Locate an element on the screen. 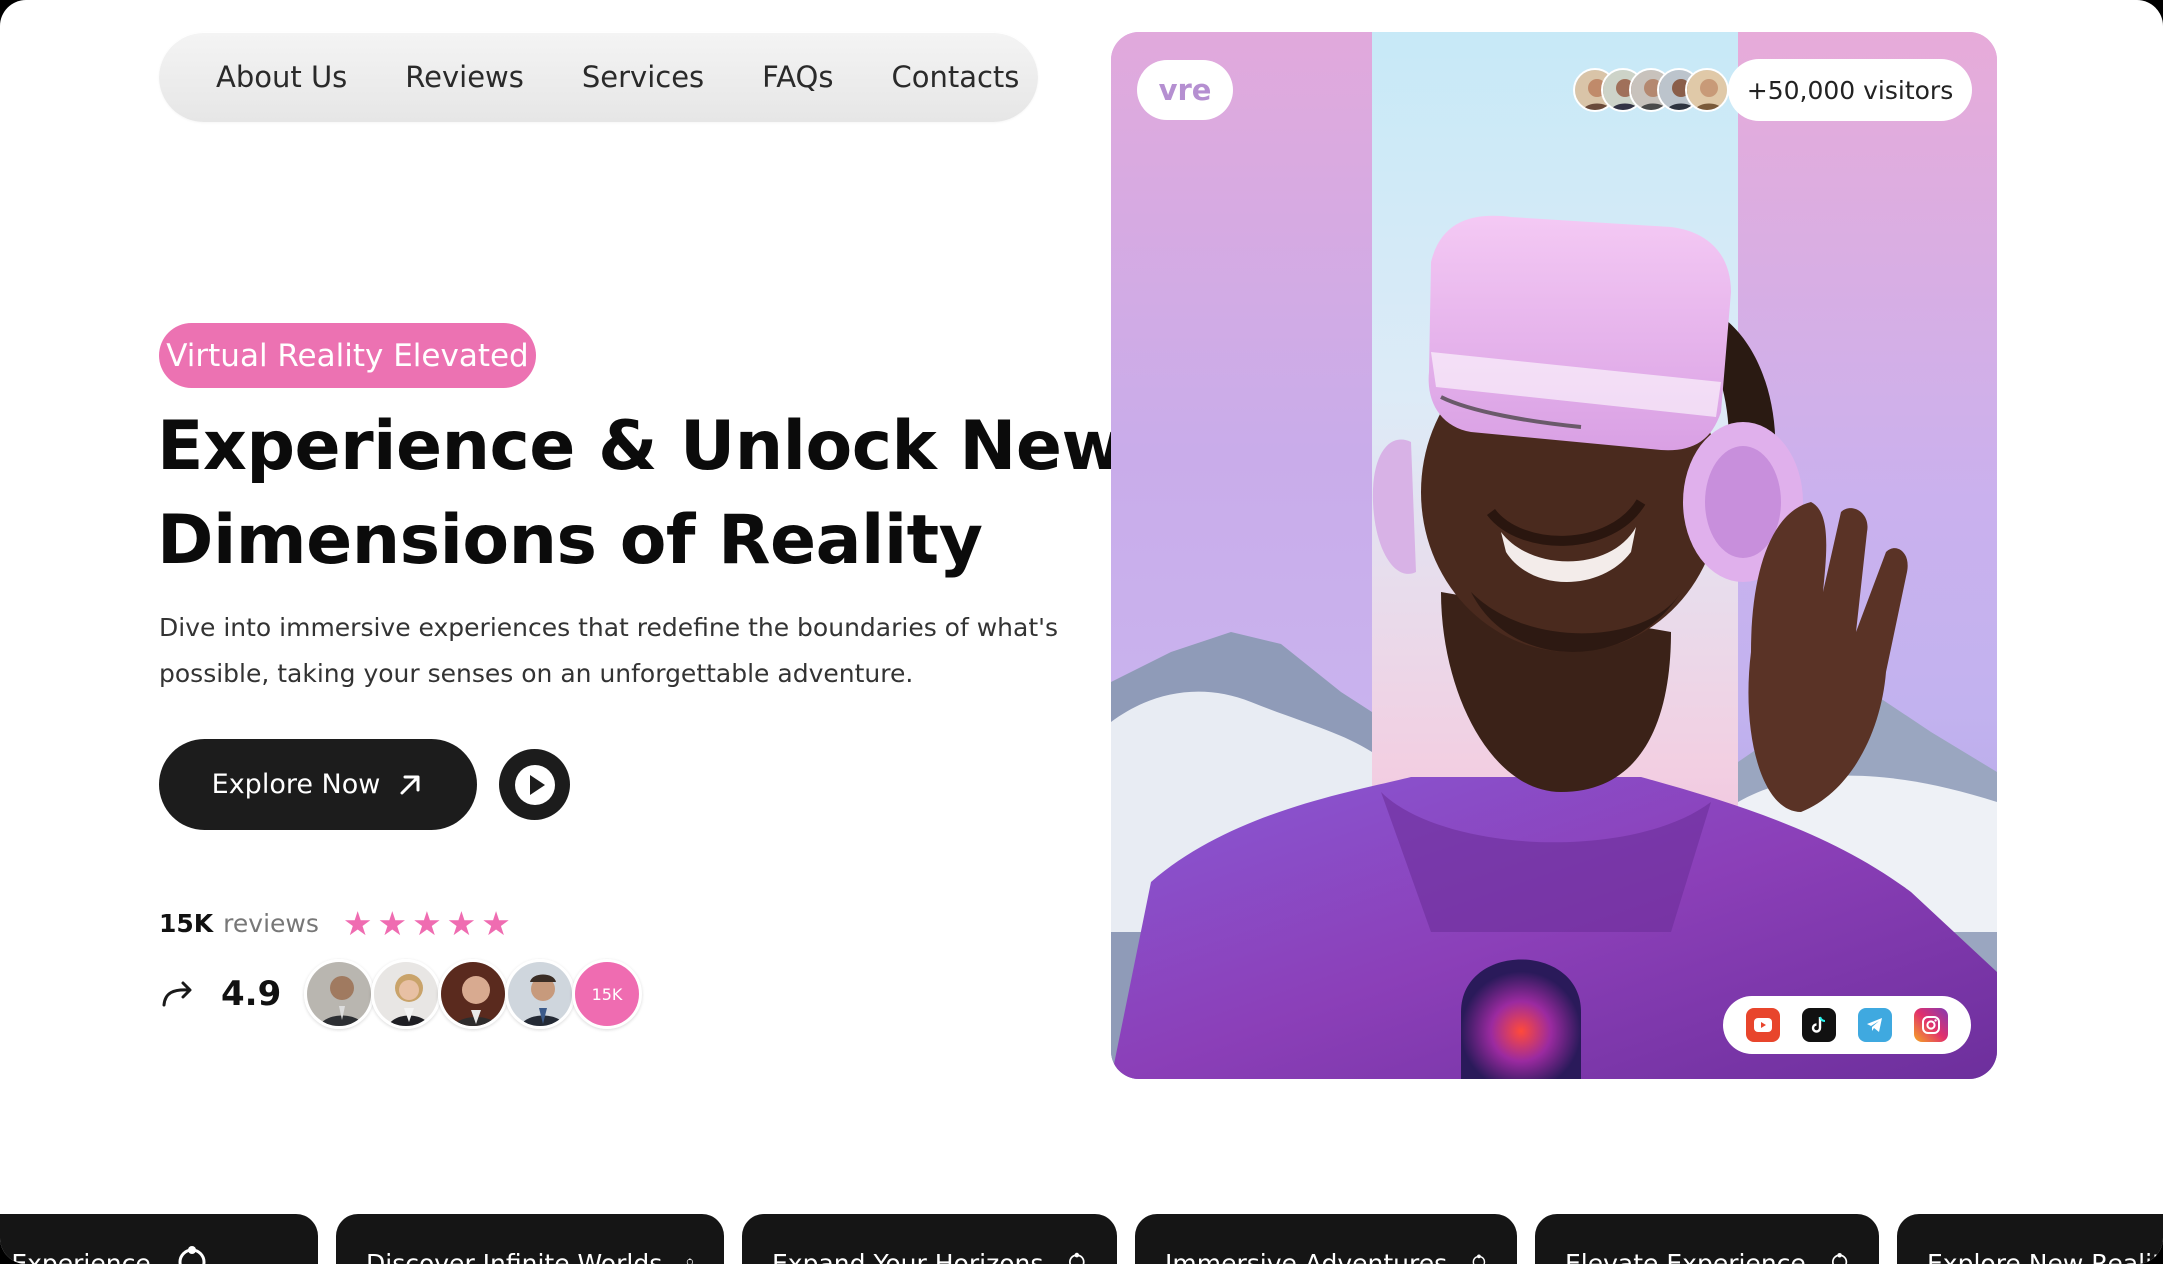 The height and width of the screenshot is (1264, 2163). more-reviewers-badge: 15K is located at coordinates (607, 994).